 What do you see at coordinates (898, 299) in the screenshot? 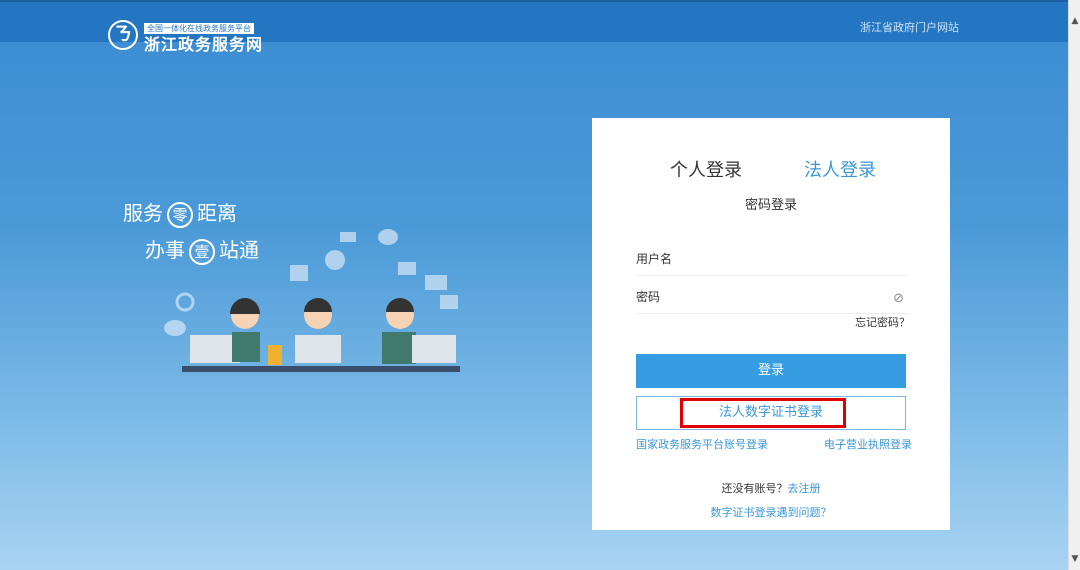
I see `eye-hidden-icon: ⊘` at bounding box center [898, 299].